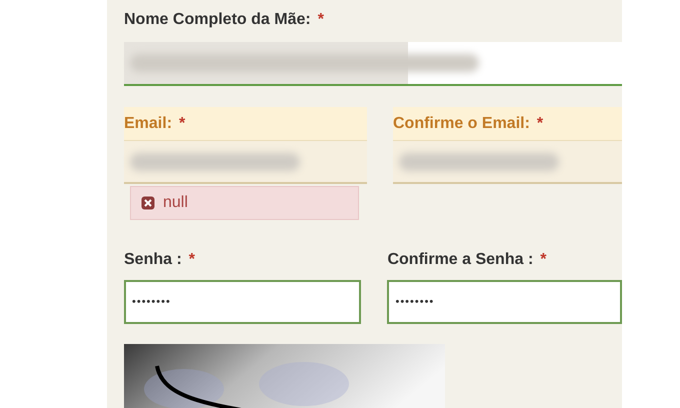  I want to click on field-label: Nome Completo da Mãe:, so click(217, 20).